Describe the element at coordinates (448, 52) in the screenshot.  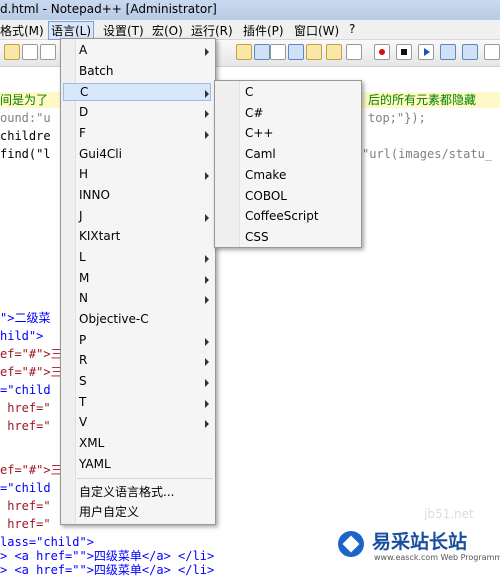
I see `run-multiple-icon` at that location.